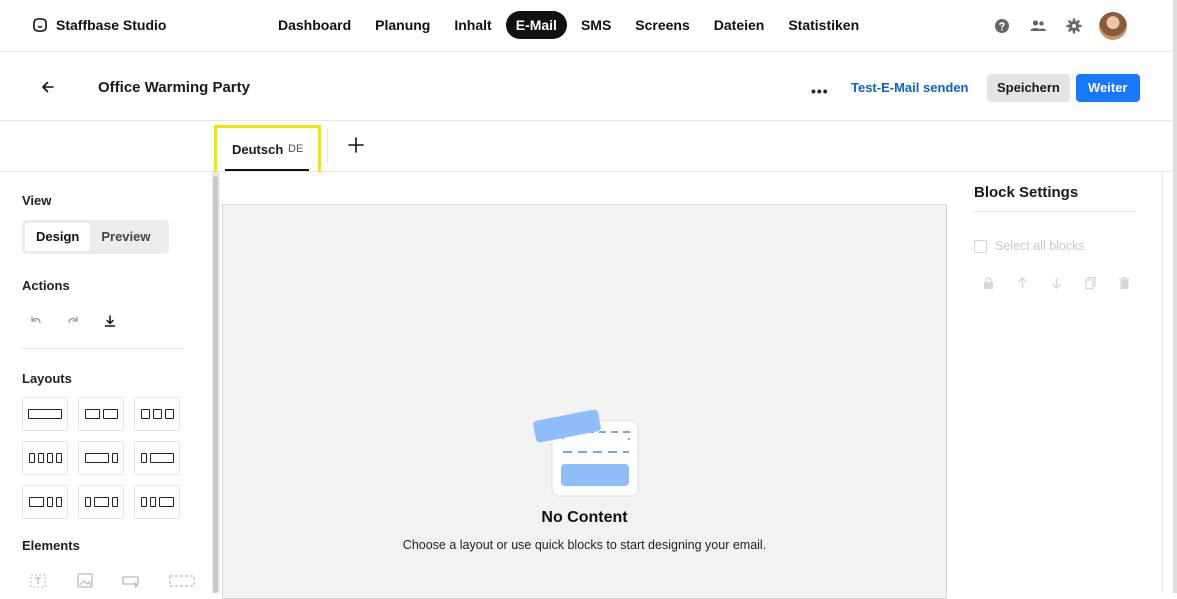 This screenshot has height=599, width=1177. What do you see at coordinates (1040, 246) in the screenshot?
I see `select-all-blocks-label: Select all blocks` at bounding box center [1040, 246].